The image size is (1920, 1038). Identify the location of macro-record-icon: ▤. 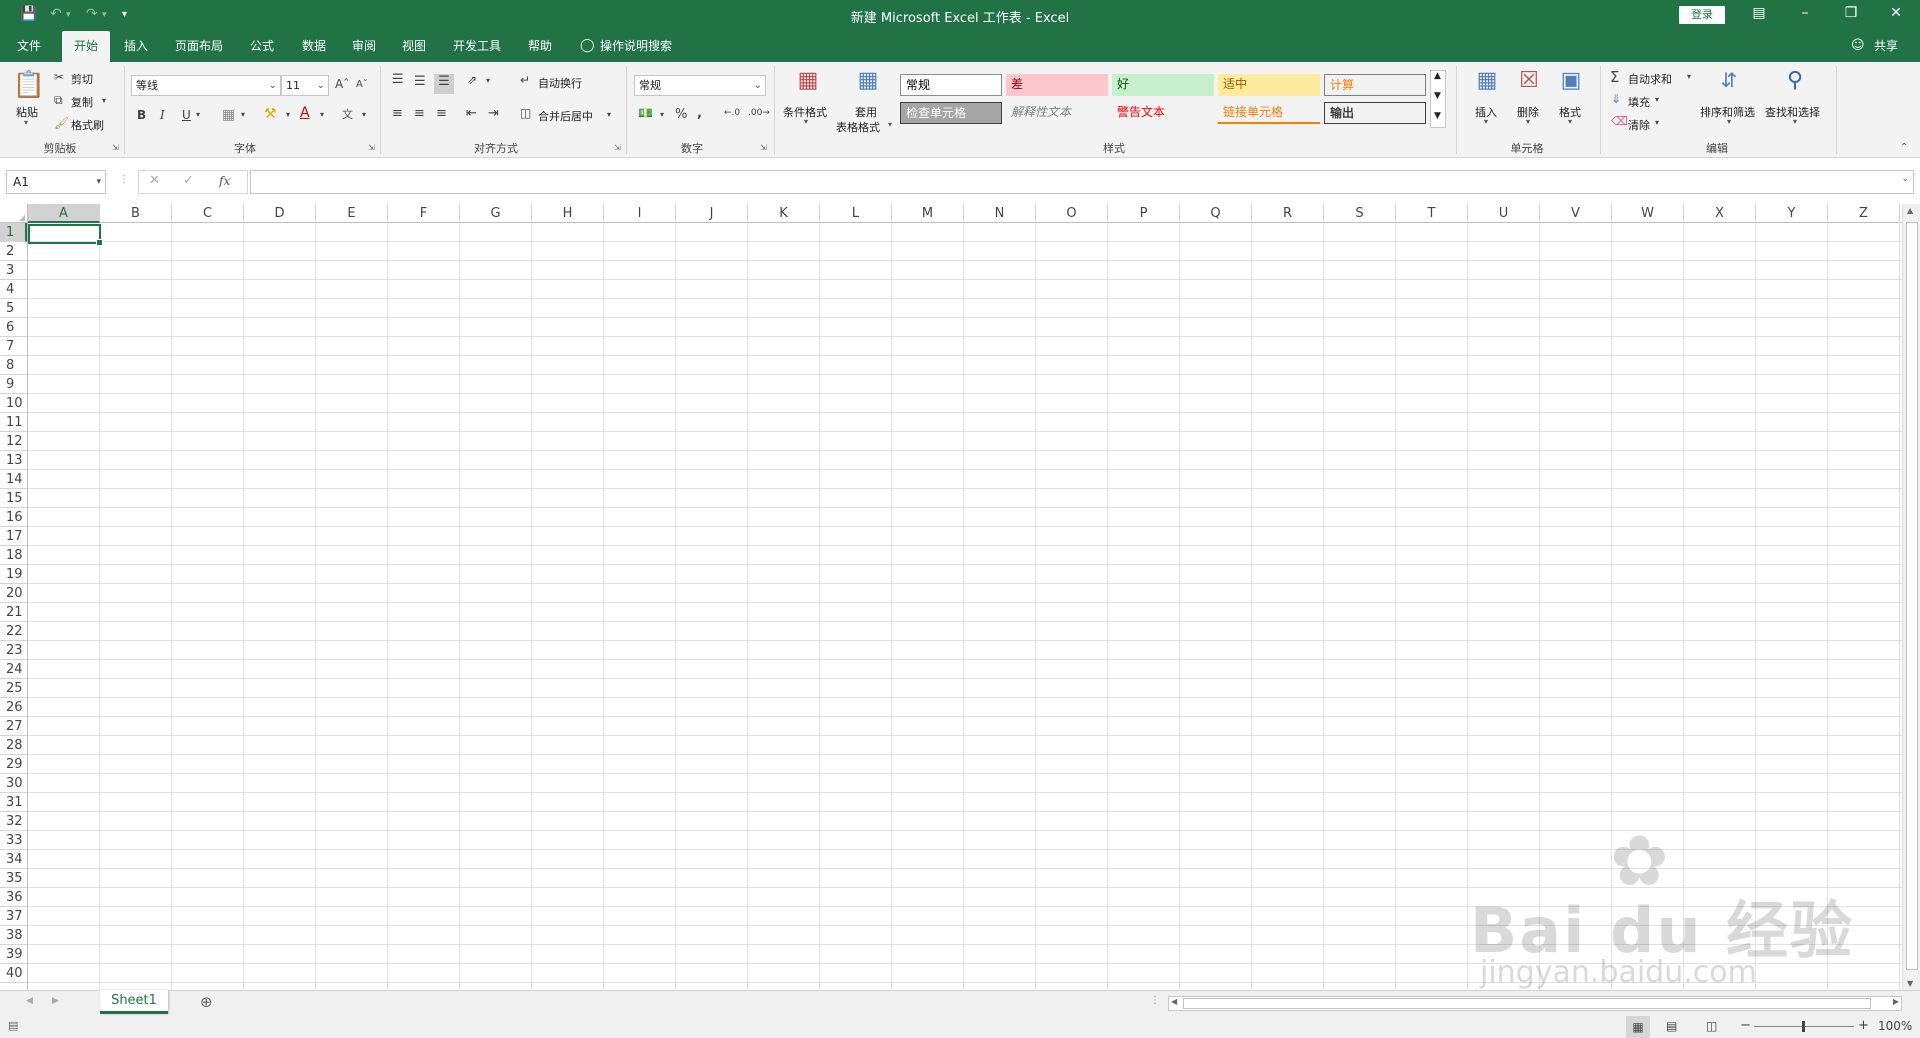
(13, 1025).